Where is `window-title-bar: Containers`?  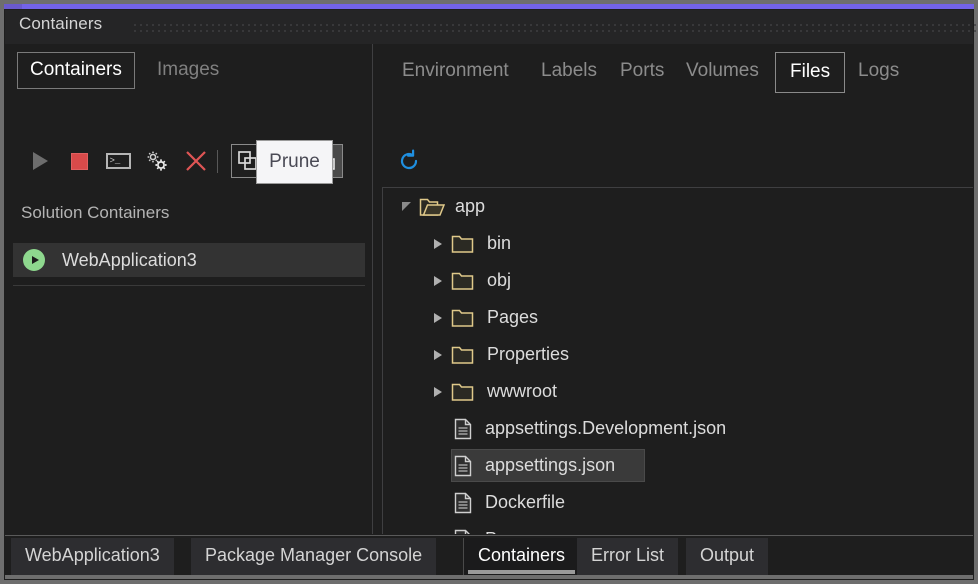 window-title-bar: Containers is located at coordinates (491, 27).